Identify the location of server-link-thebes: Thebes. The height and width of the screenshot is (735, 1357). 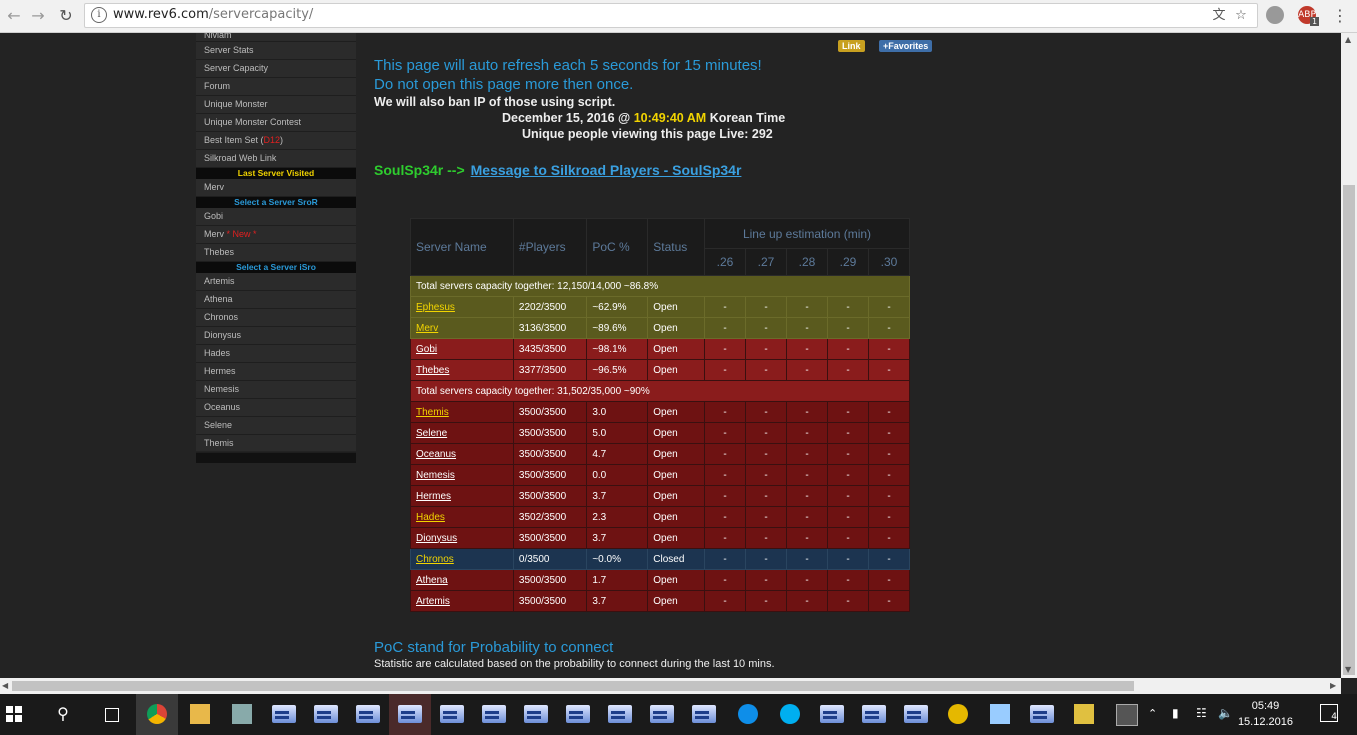
(432, 370).